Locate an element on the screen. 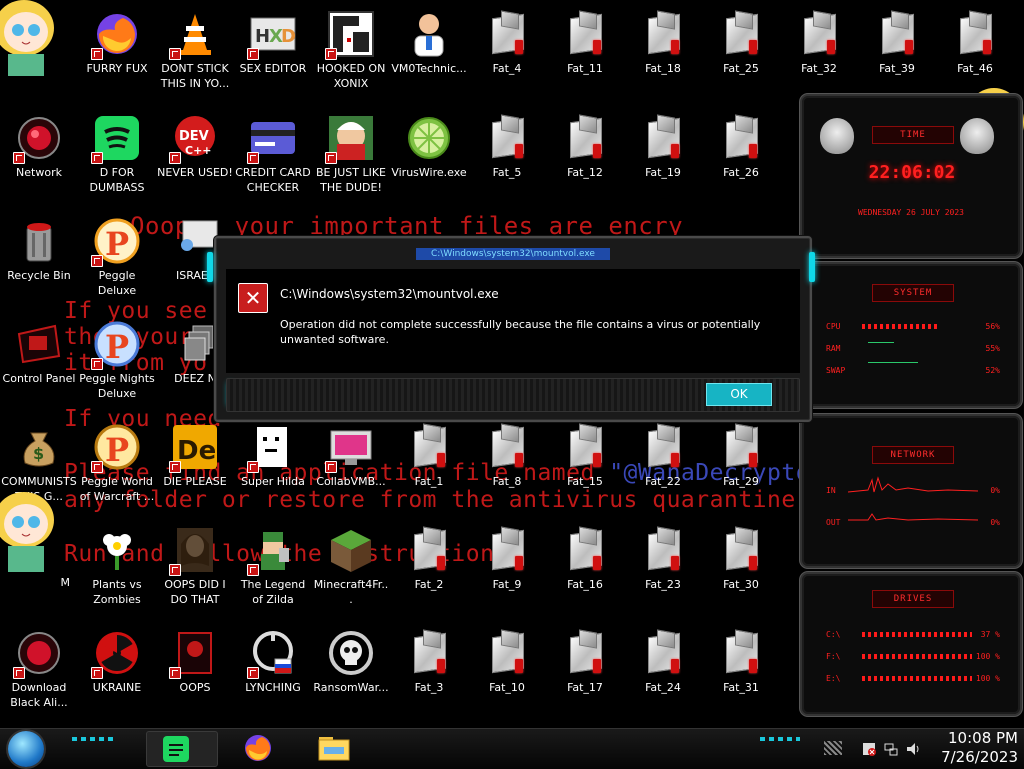 Image resolution: width=1024 pixels, height=769 pixels. hxd-editor-icon: HXD is located at coordinates (272, 35).